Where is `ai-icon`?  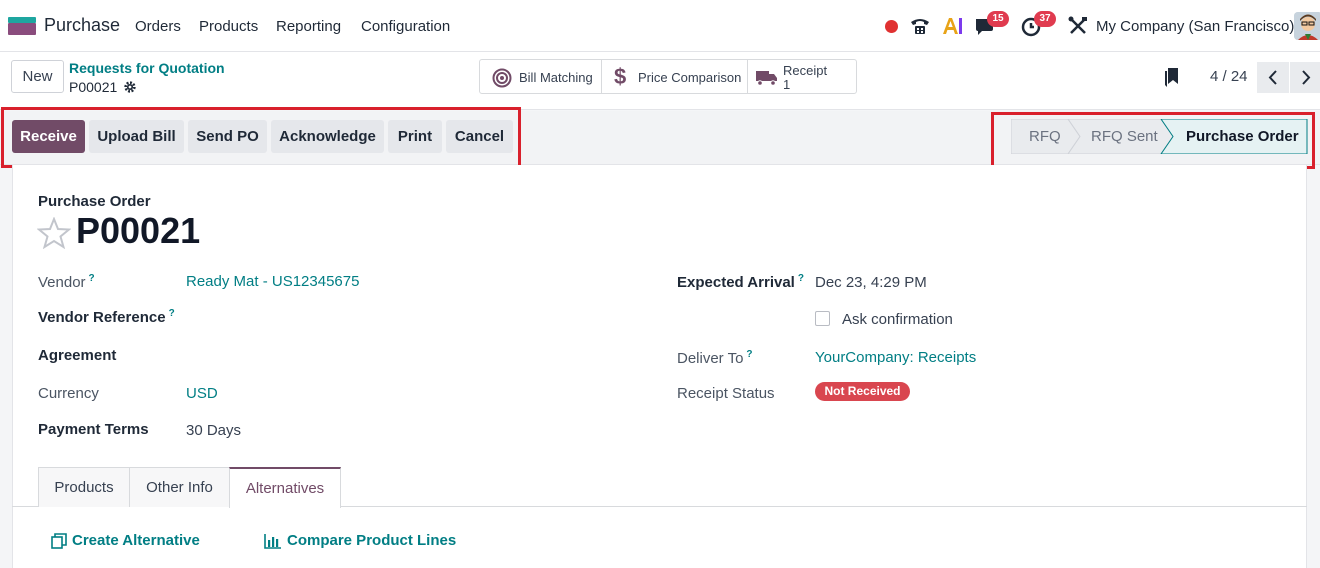
ai-icon is located at coordinates (952, 26).